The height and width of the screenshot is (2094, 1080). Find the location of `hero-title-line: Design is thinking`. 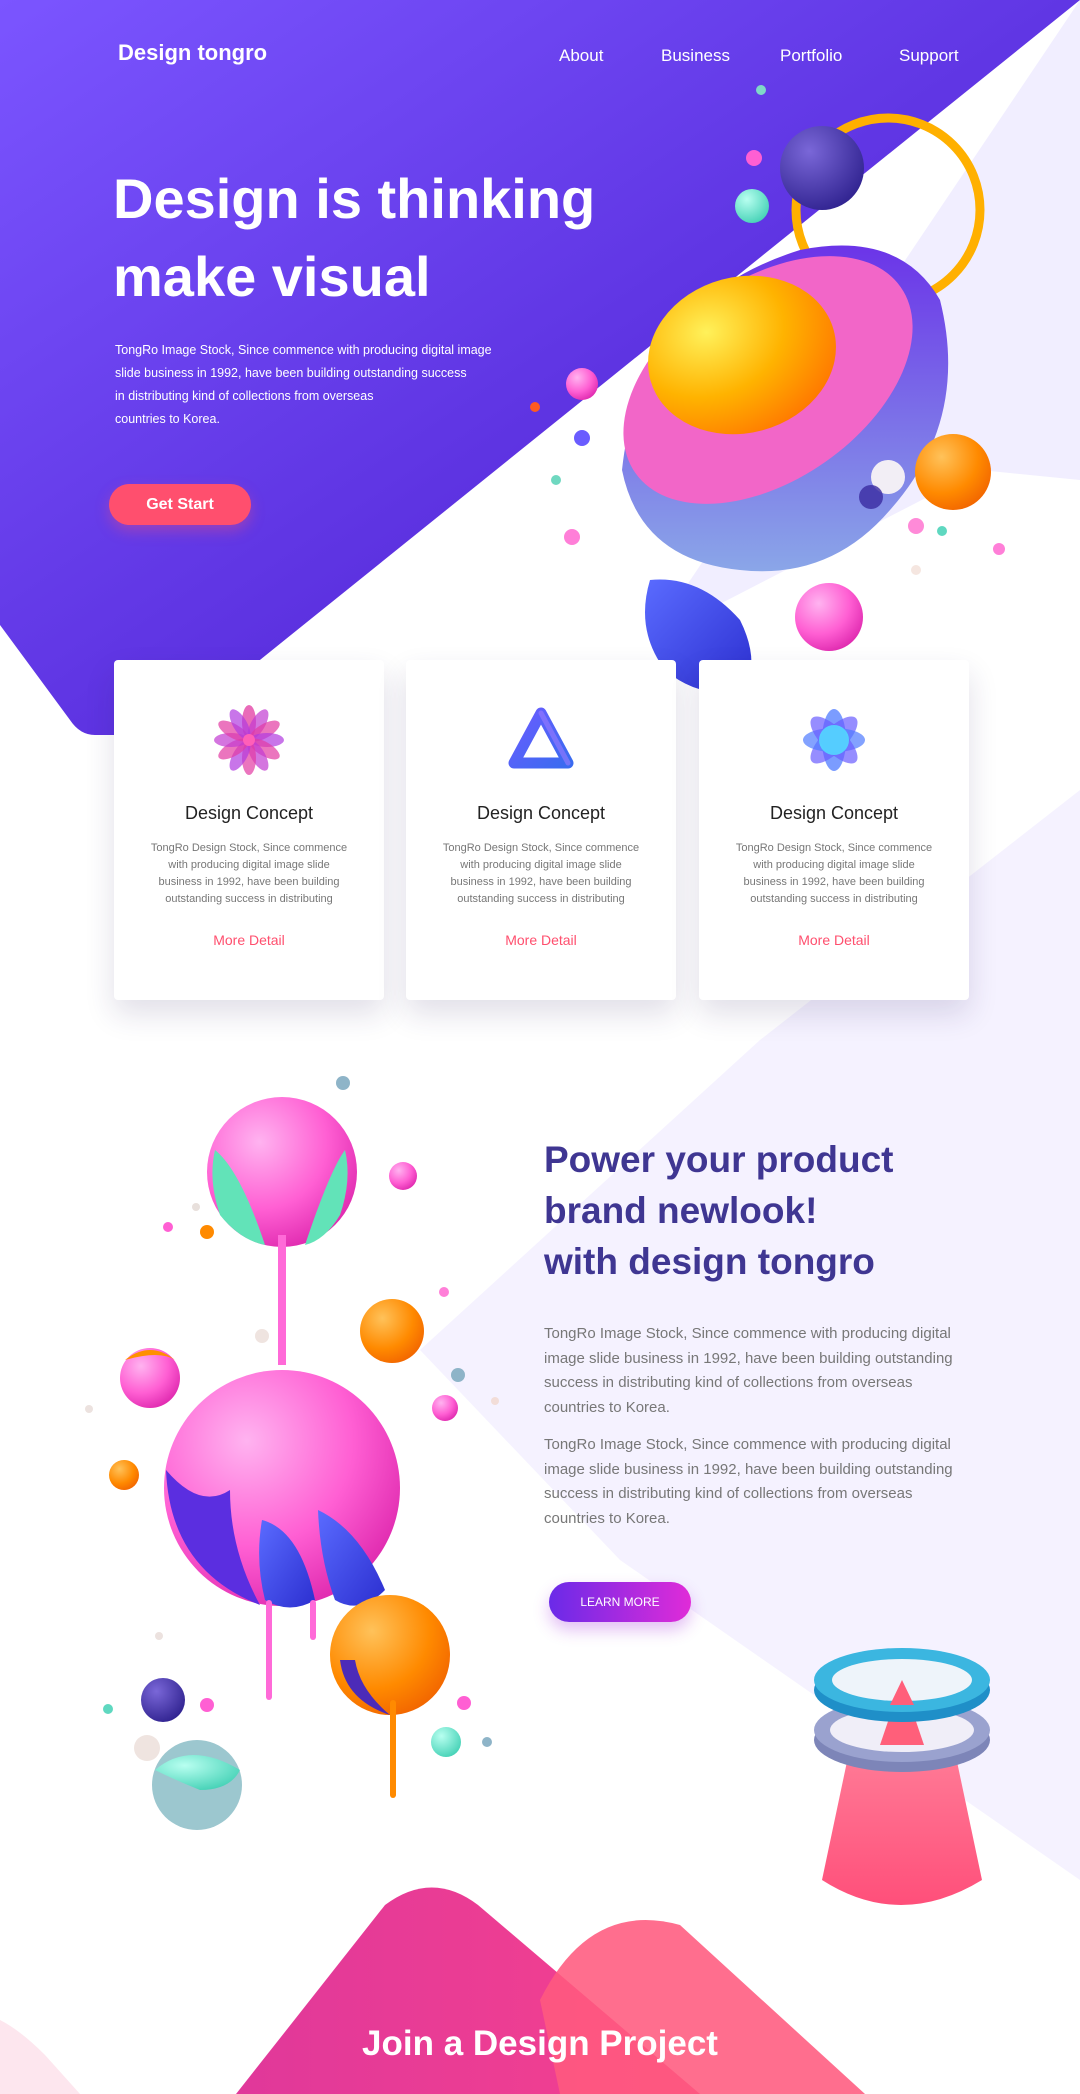

hero-title-line: Design is thinking is located at coordinates (354, 198).